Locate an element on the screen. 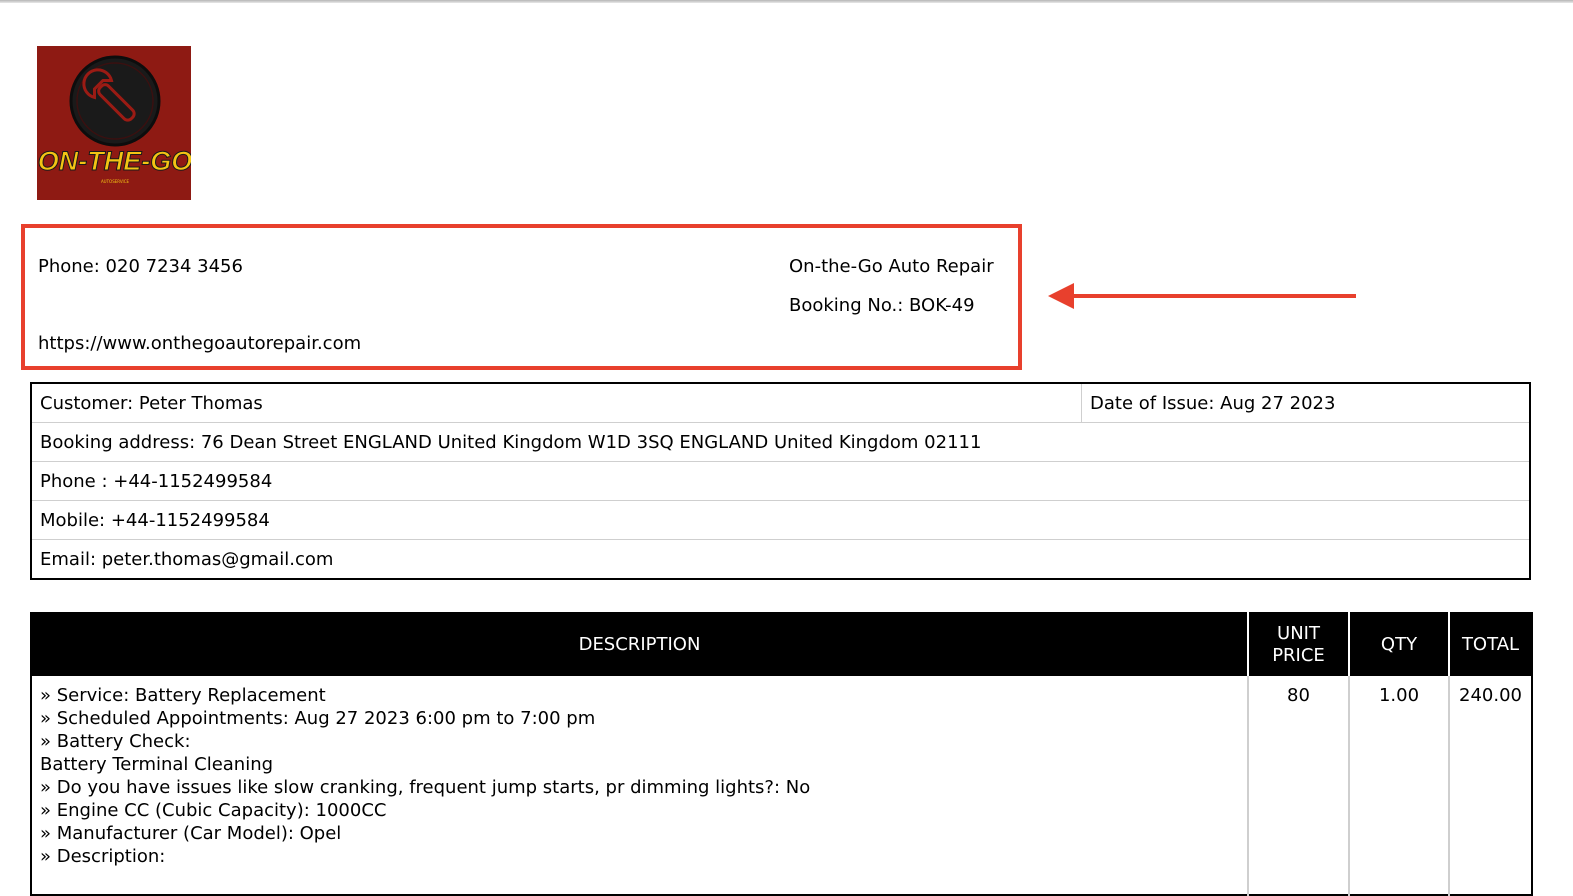 The height and width of the screenshot is (896, 1573). logo-sub-text: AUTOSERVICE is located at coordinates (115, 181).